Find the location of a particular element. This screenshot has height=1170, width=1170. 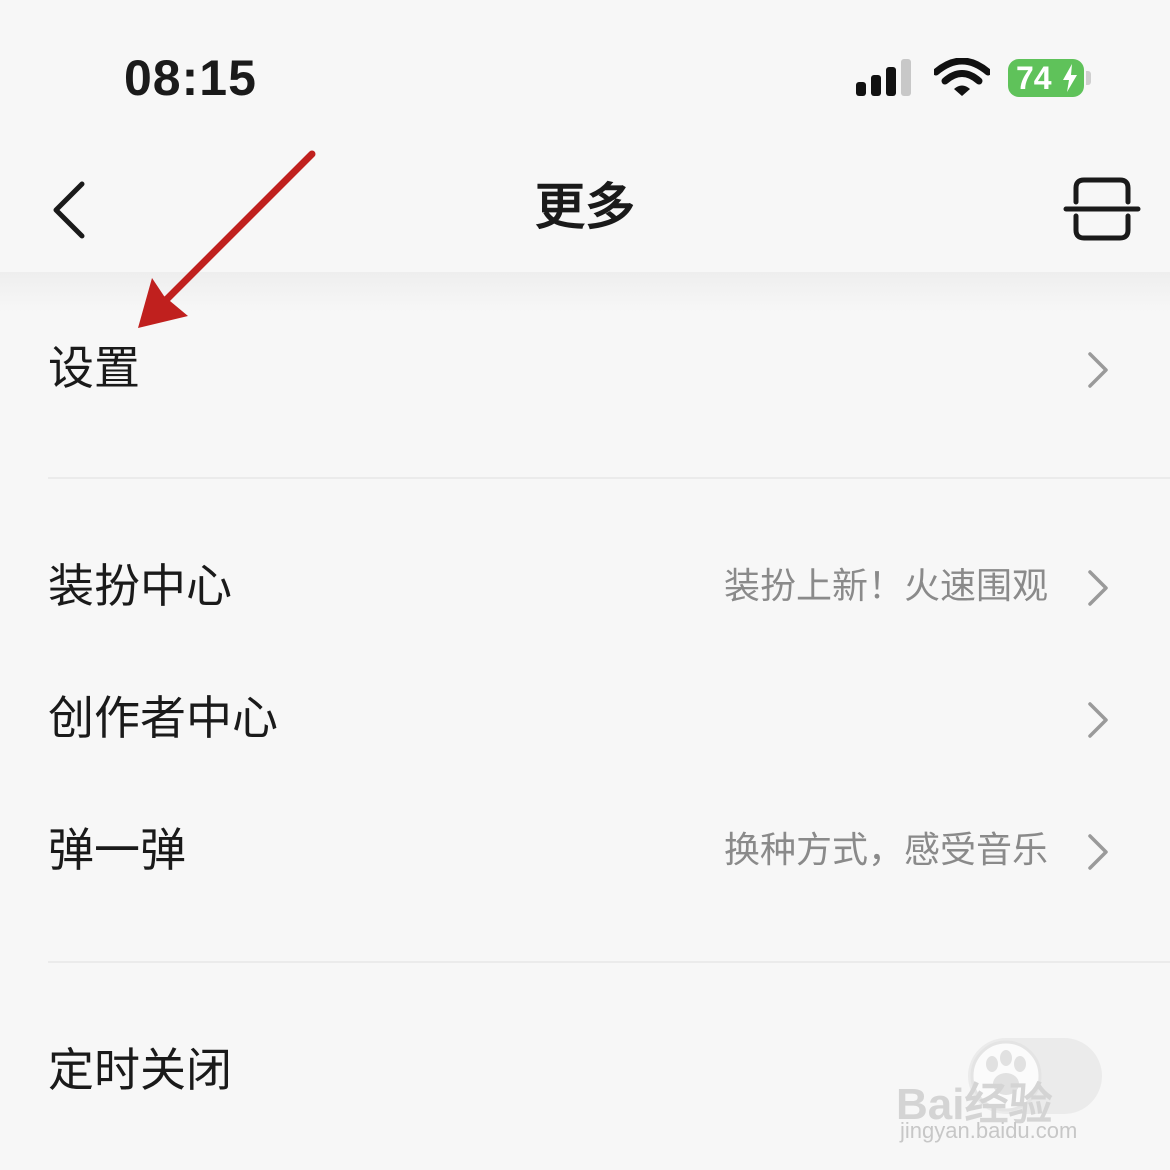

menu-item-label: 设置 is located at coordinates (94, 368).